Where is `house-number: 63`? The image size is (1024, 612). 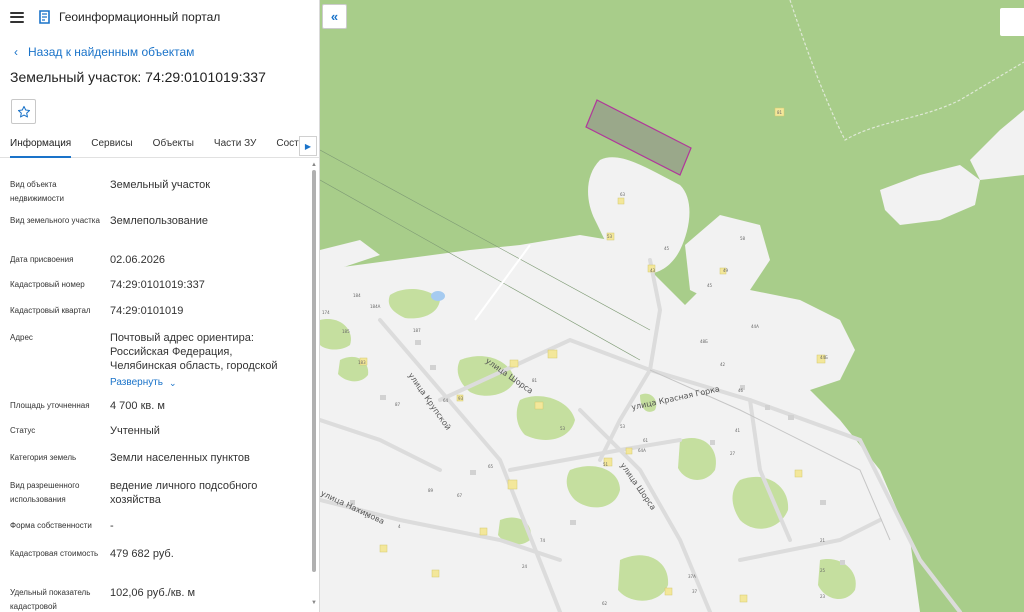 house-number: 63 is located at coordinates (623, 194).